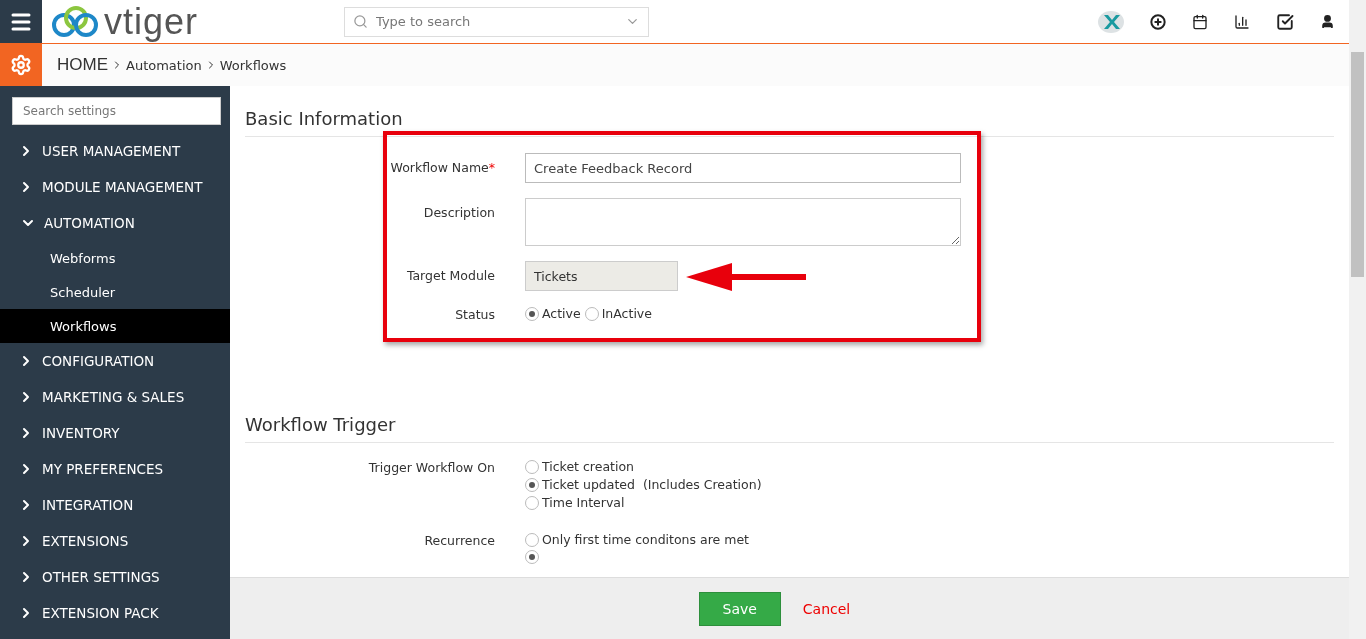 This screenshot has width=1366, height=639. I want to click on checkbox-icon, so click(1285, 21).